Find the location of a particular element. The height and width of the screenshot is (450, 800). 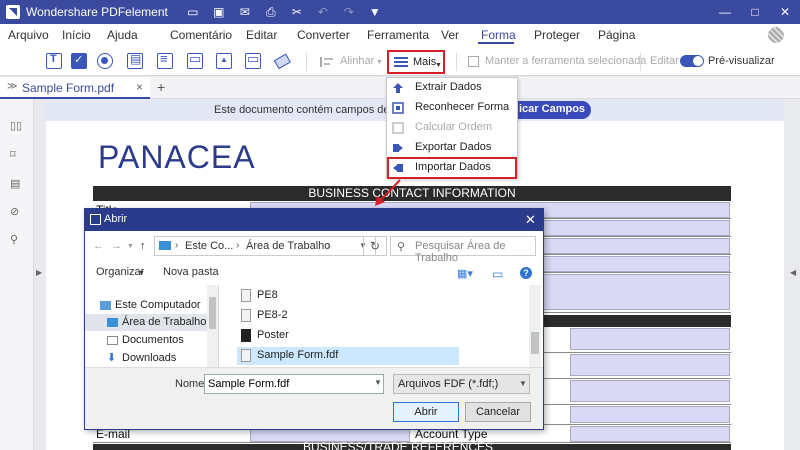

address-segment: Área de Trabalho is located at coordinates (288, 246).